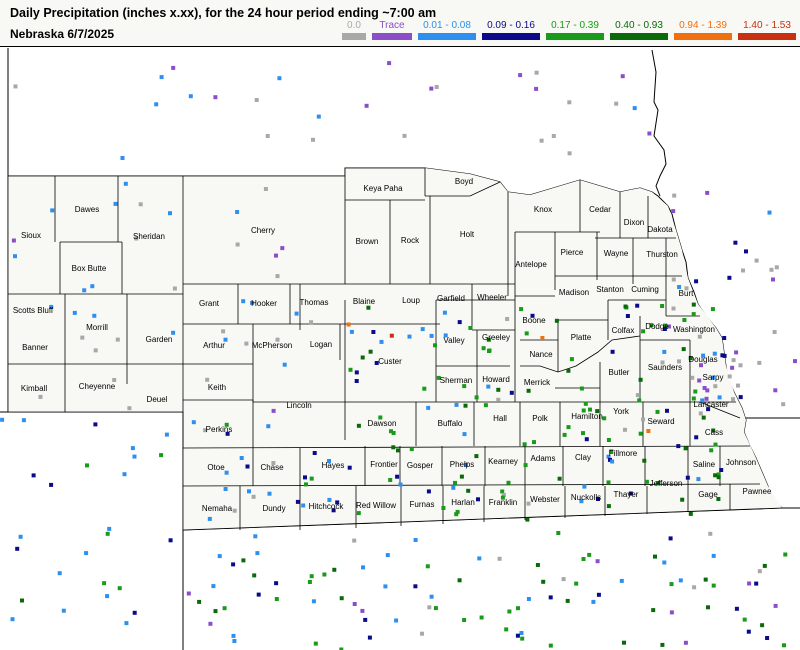 The height and width of the screenshot is (650, 800). Describe the element at coordinates (62, 34) in the screenshot. I see `map-subtitle: Nebraska 6/7/2025` at that location.